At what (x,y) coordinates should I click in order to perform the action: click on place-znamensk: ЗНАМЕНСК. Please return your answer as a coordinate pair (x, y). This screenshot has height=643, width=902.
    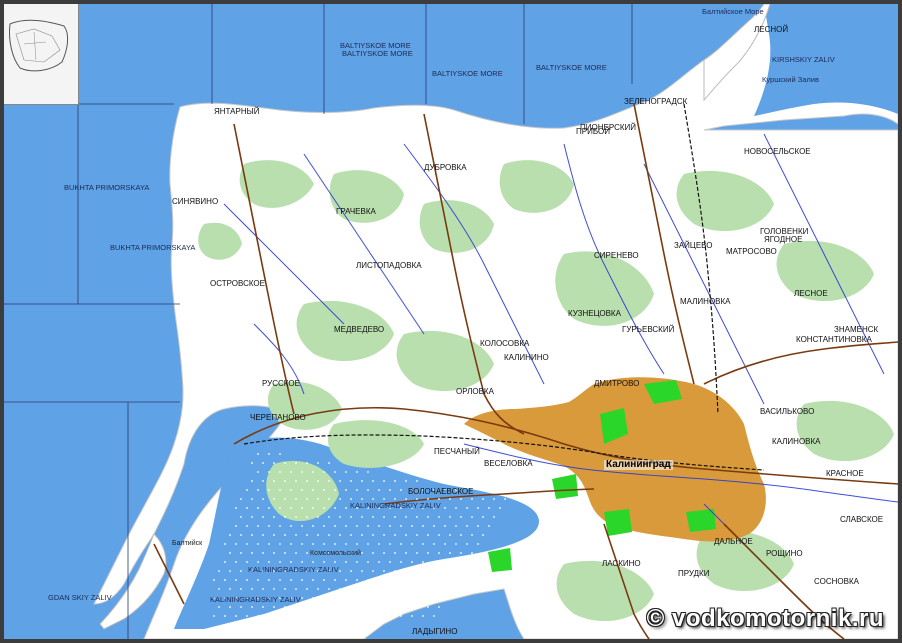
    Looking at the image, I should click on (856, 329).